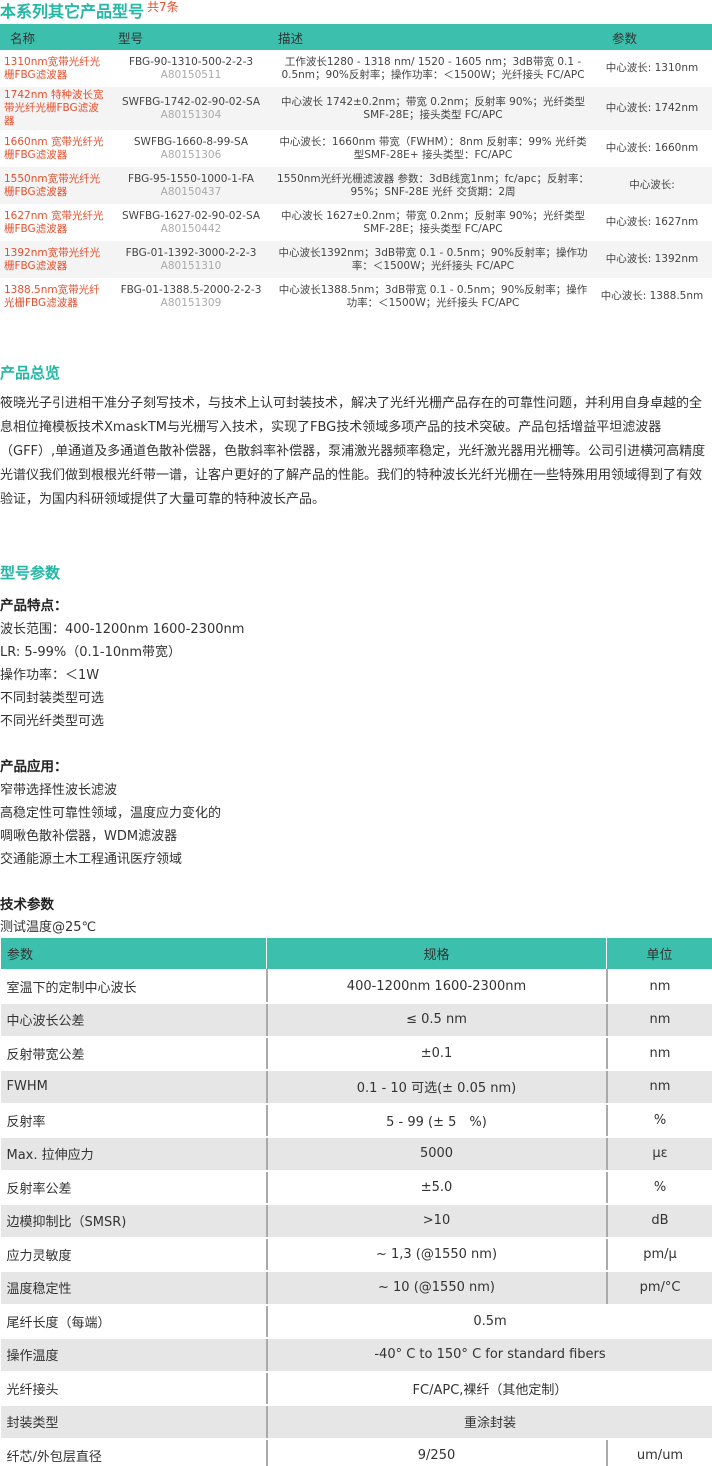 This screenshot has width=712, height=1466. I want to click on spec-value: ~ 1,3 (@1550 nm), so click(437, 1254).